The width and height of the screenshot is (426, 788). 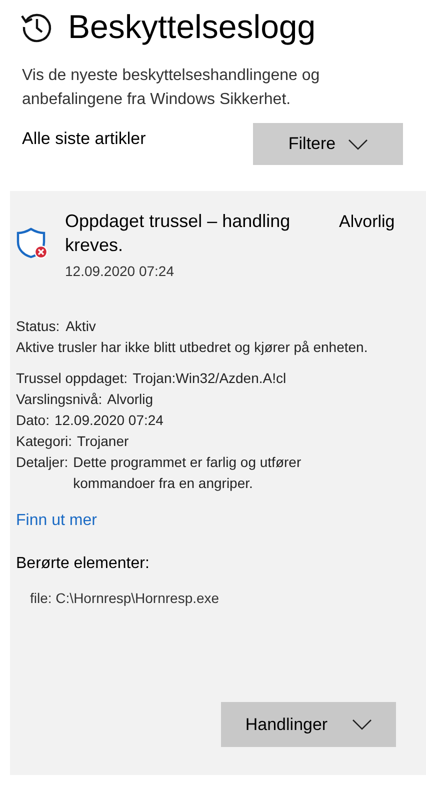 I want to click on status-value: Aktiv, so click(x=81, y=326).